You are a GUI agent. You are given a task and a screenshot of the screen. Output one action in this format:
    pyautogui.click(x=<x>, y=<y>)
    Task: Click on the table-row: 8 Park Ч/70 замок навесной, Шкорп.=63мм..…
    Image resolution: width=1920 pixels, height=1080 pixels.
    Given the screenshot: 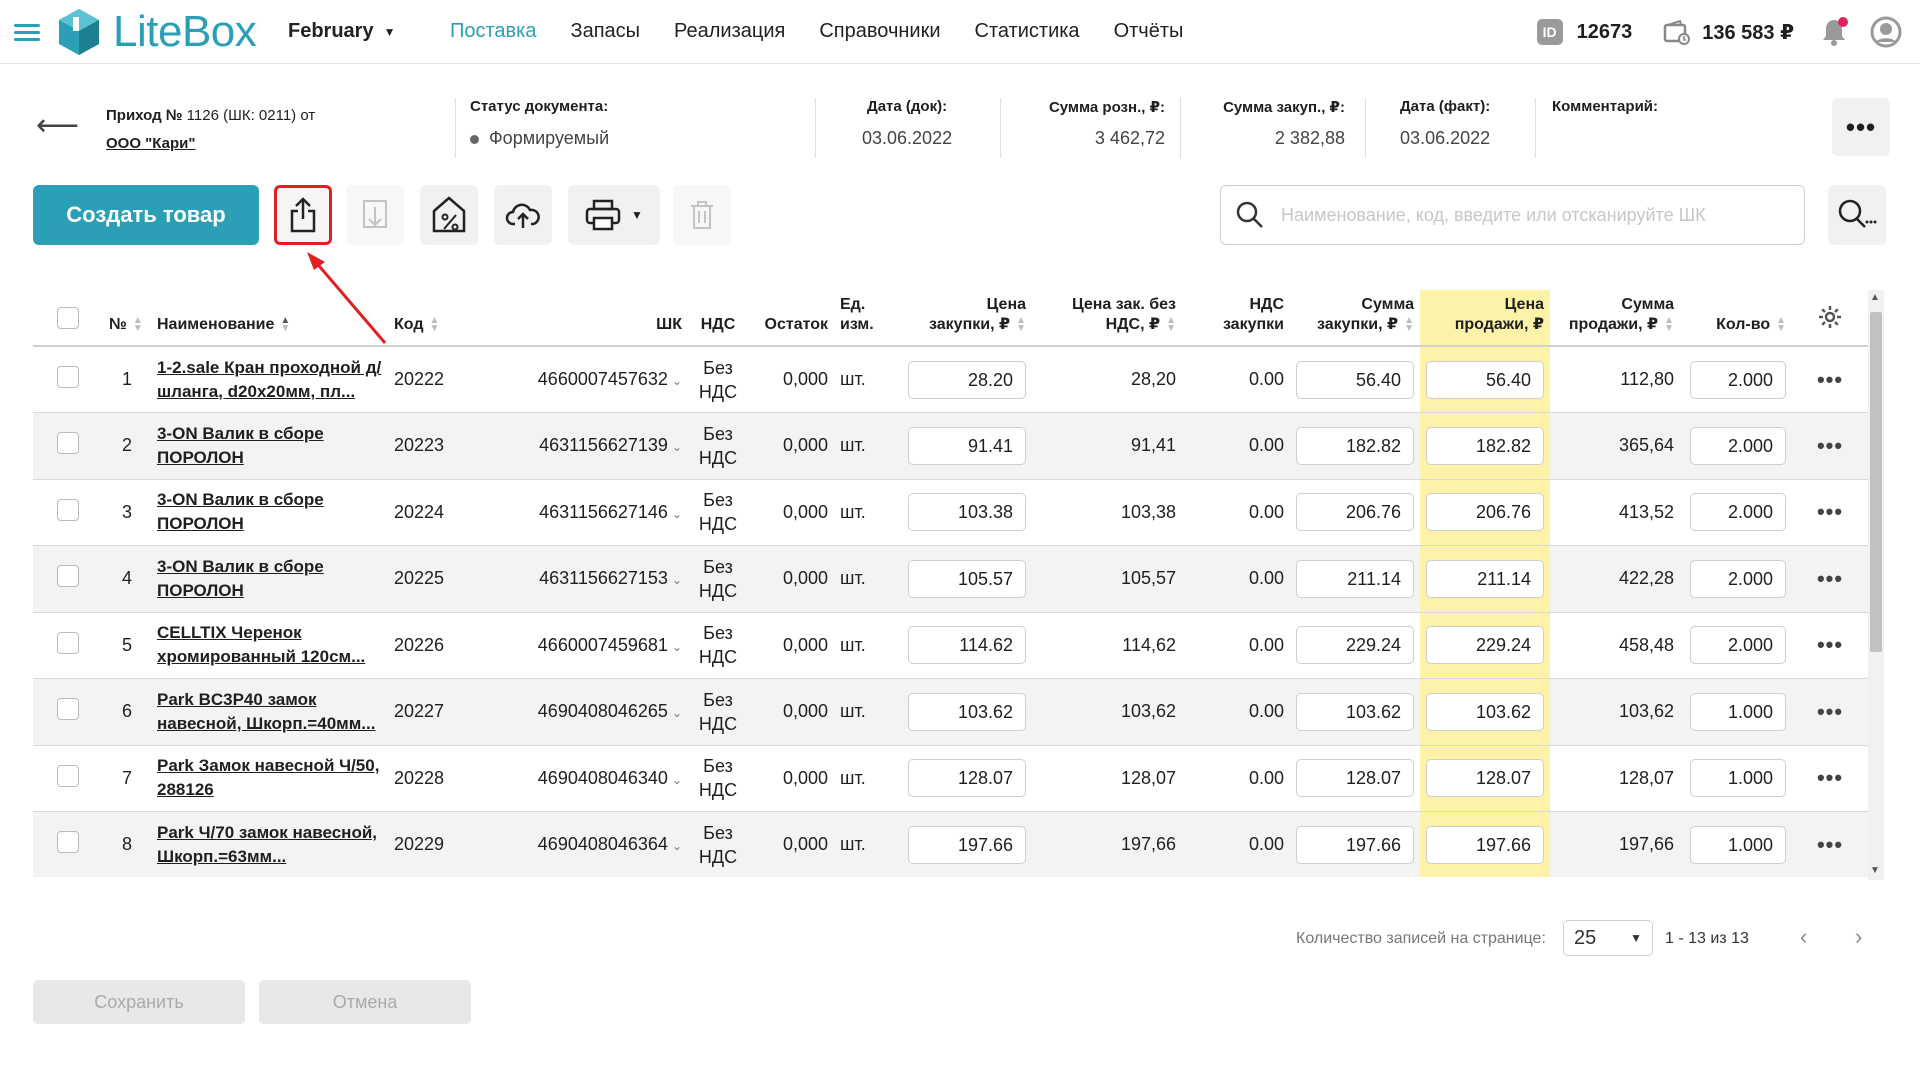 What is the action you would take?
    pyautogui.click(x=950, y=844)
    